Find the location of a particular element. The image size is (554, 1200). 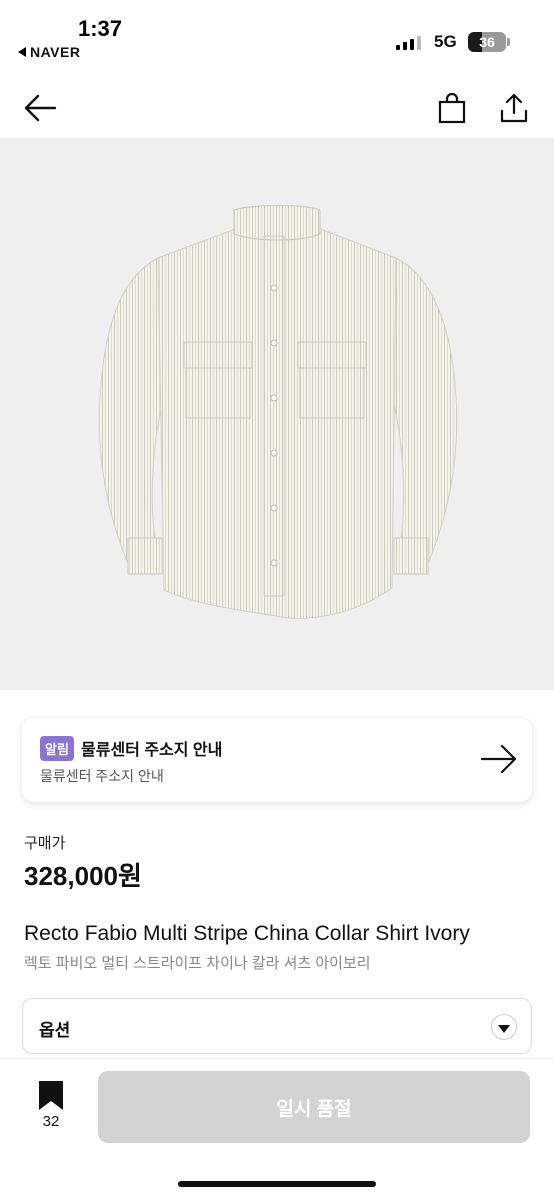

option-select: 옵션 is located at coordinates (277, 1026).